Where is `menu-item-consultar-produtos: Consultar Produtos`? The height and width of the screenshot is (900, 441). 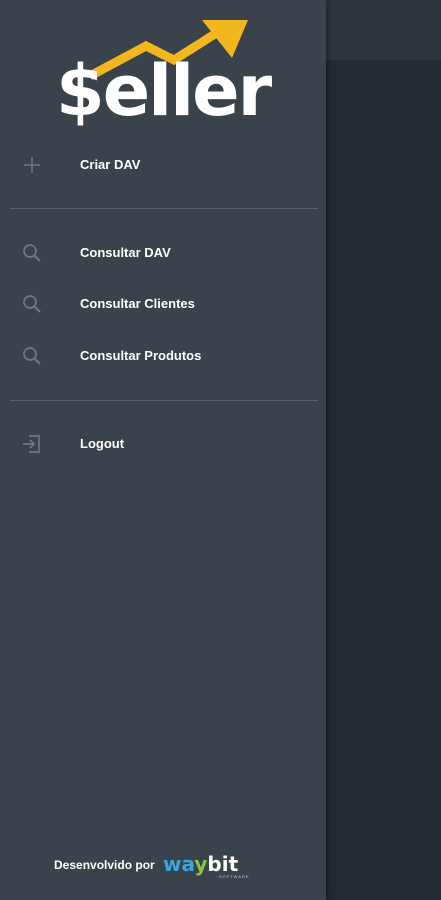
menu-item-consultar-produtos: Consultar Produtos is located at coordinates (163, 356).